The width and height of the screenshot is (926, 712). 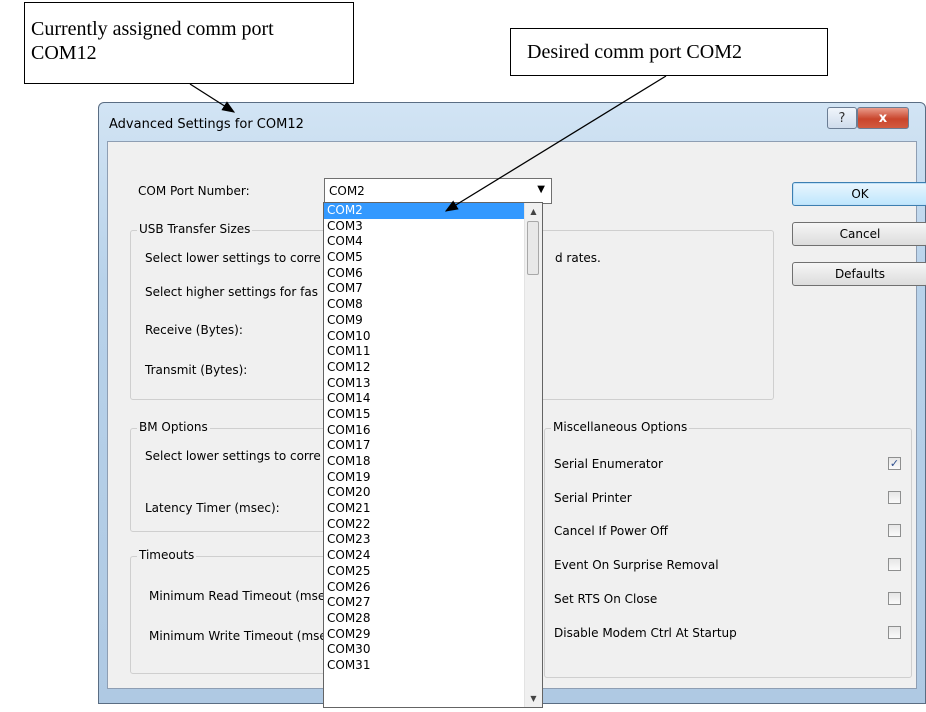 What do you see at coordinates (212, 98) in the screenshot?
I see `arrow-to-window-title` at bounding box center [212, 98].